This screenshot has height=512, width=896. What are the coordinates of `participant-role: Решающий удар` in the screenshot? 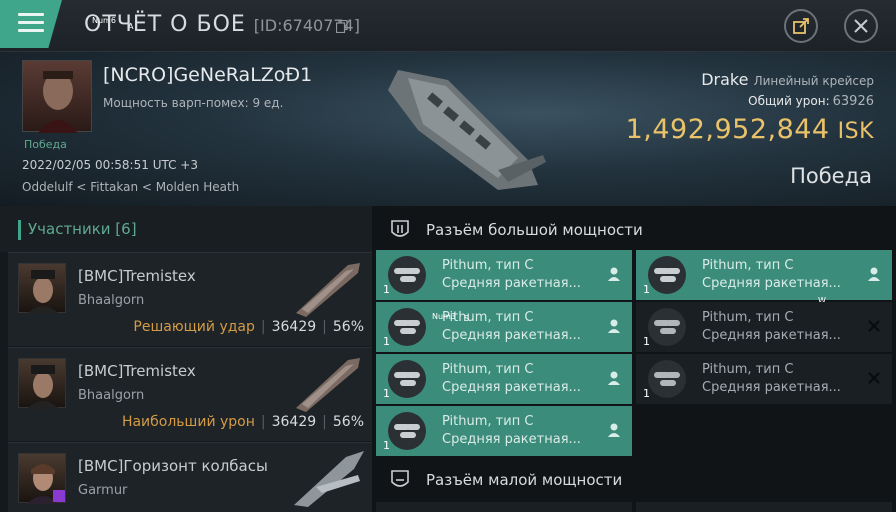 It's located at (194, 327).